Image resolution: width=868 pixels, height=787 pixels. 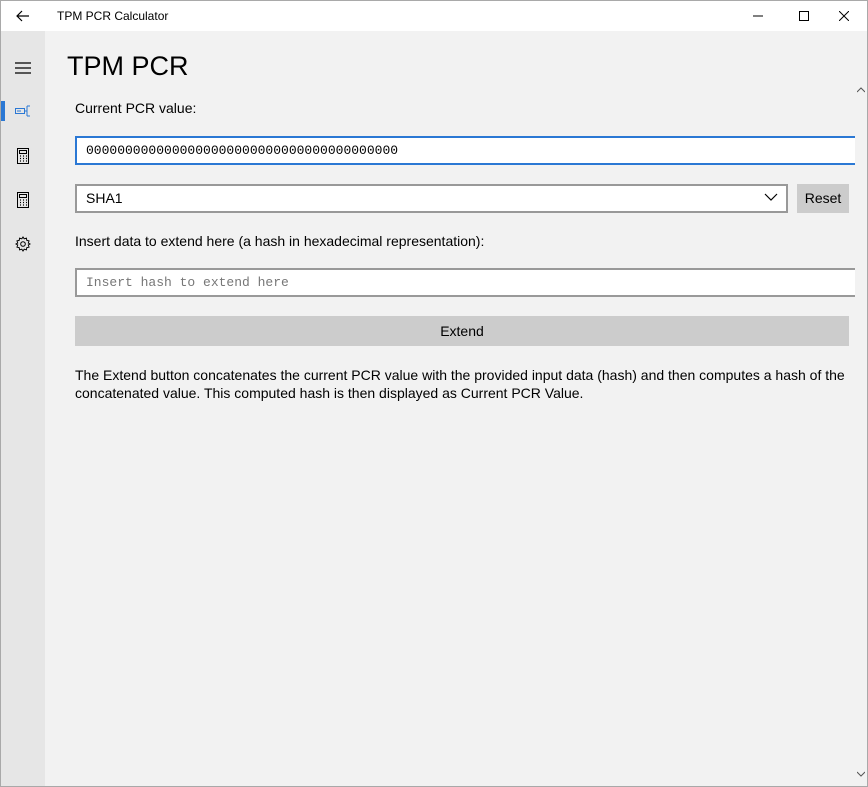 I want to click on extend-button: Extend, so click(x=462, y=331).